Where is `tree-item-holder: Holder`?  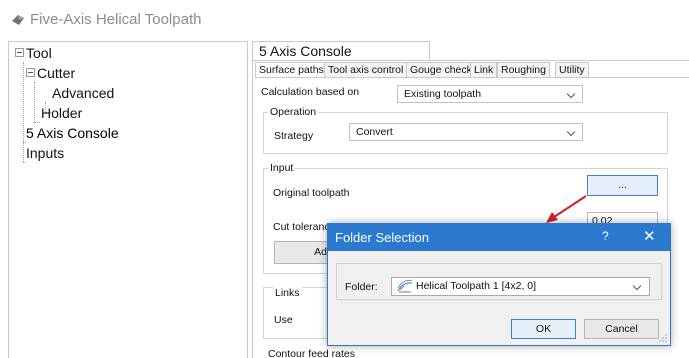 tree-item-holder: Holder is located at coordinates (61, 113).